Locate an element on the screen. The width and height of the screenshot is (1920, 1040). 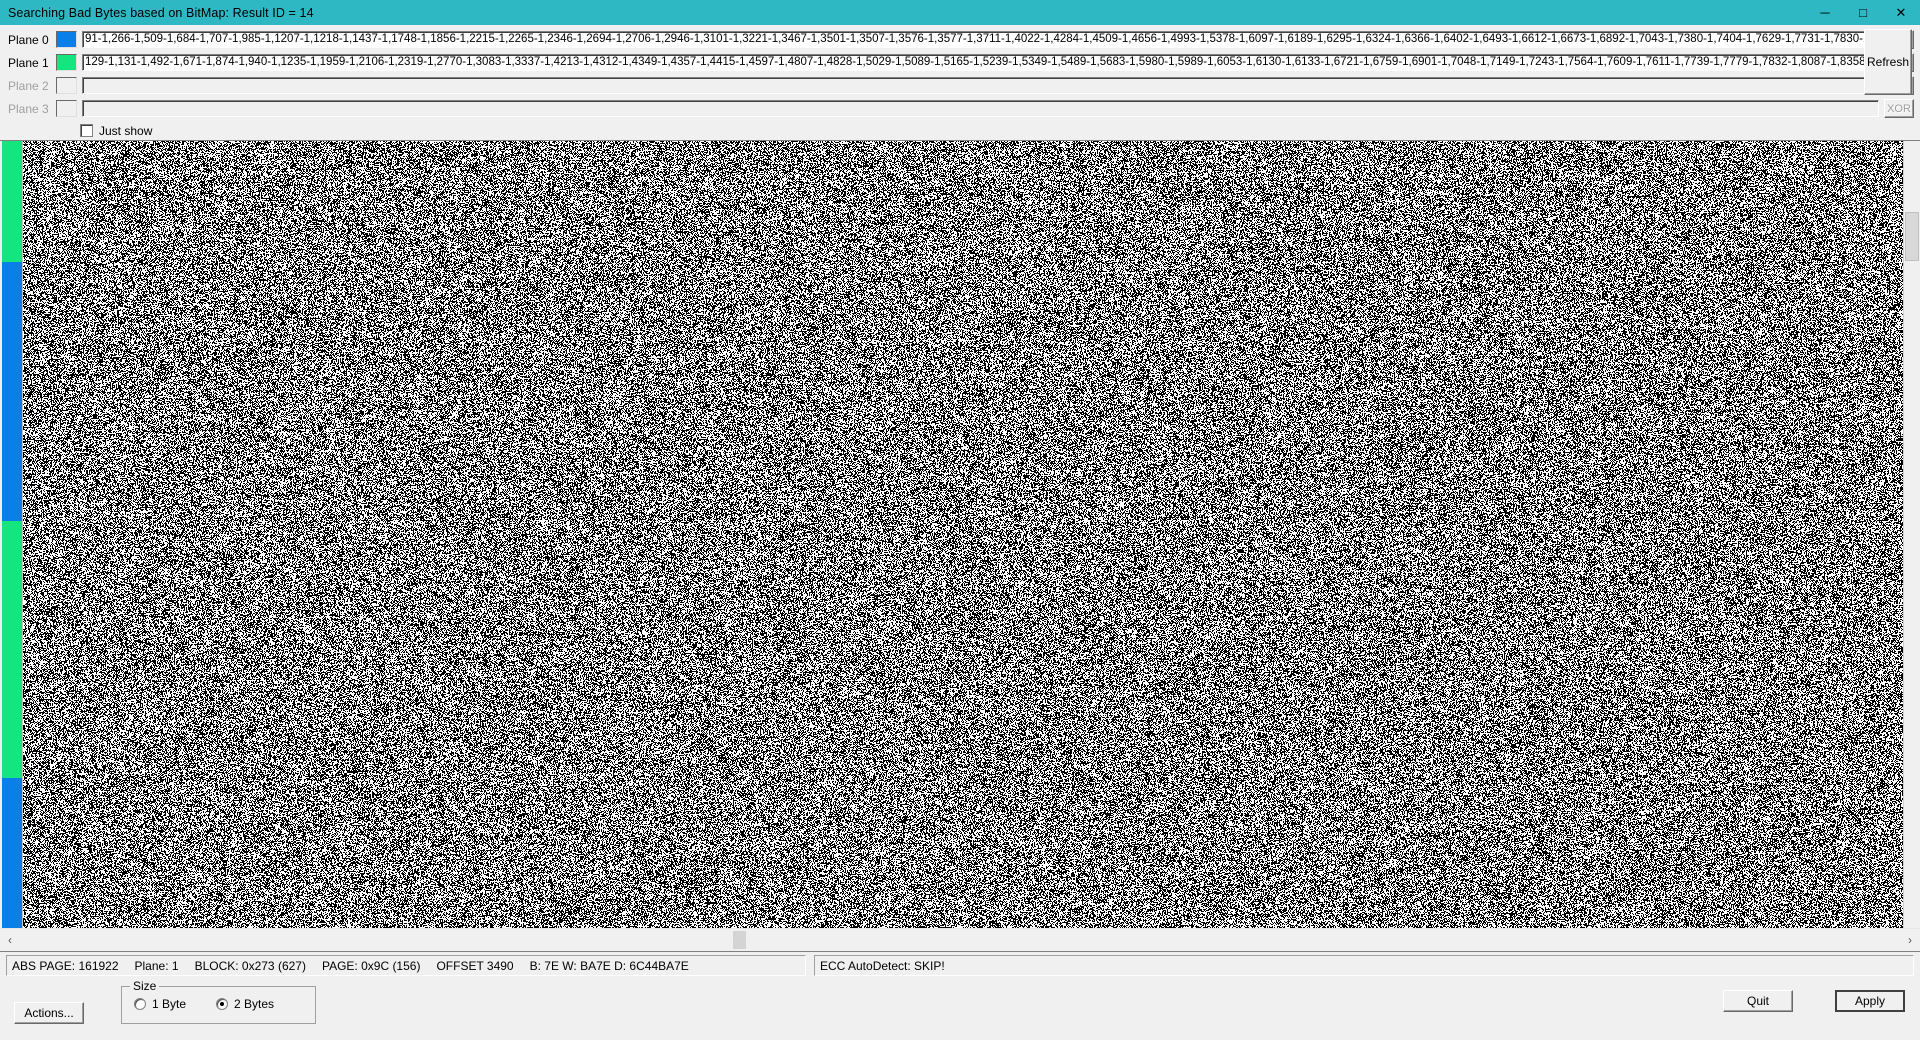
close-icon: ✕ is located at coordinates (1901, 12).